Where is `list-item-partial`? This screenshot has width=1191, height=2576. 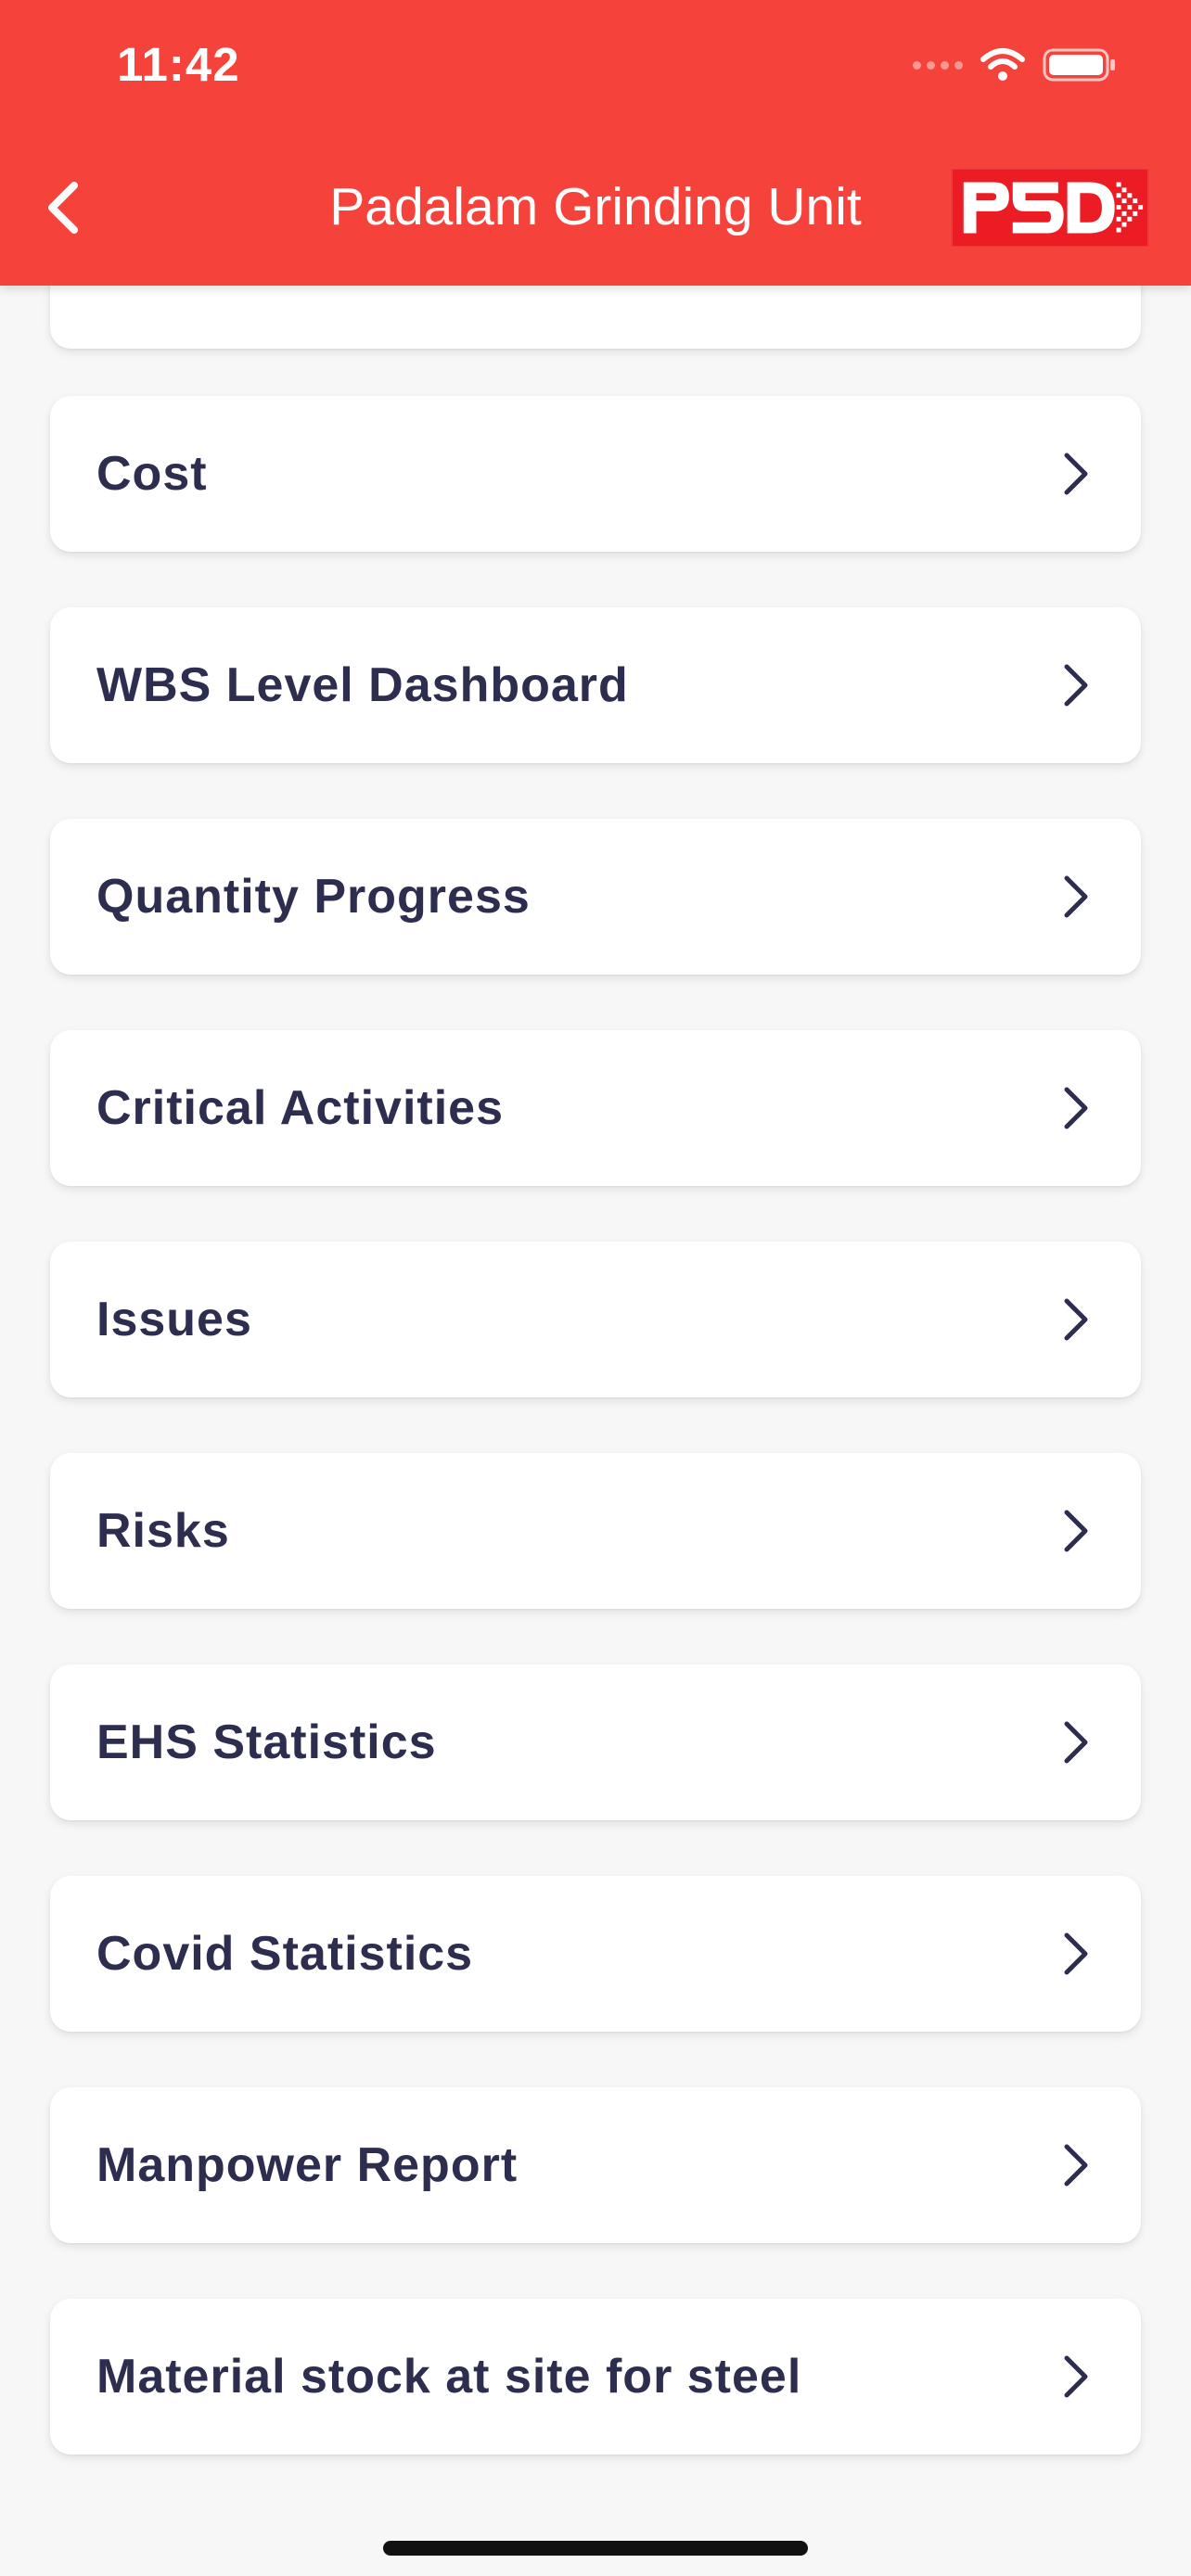 list-item-partial is located at coordinates (595, 318).